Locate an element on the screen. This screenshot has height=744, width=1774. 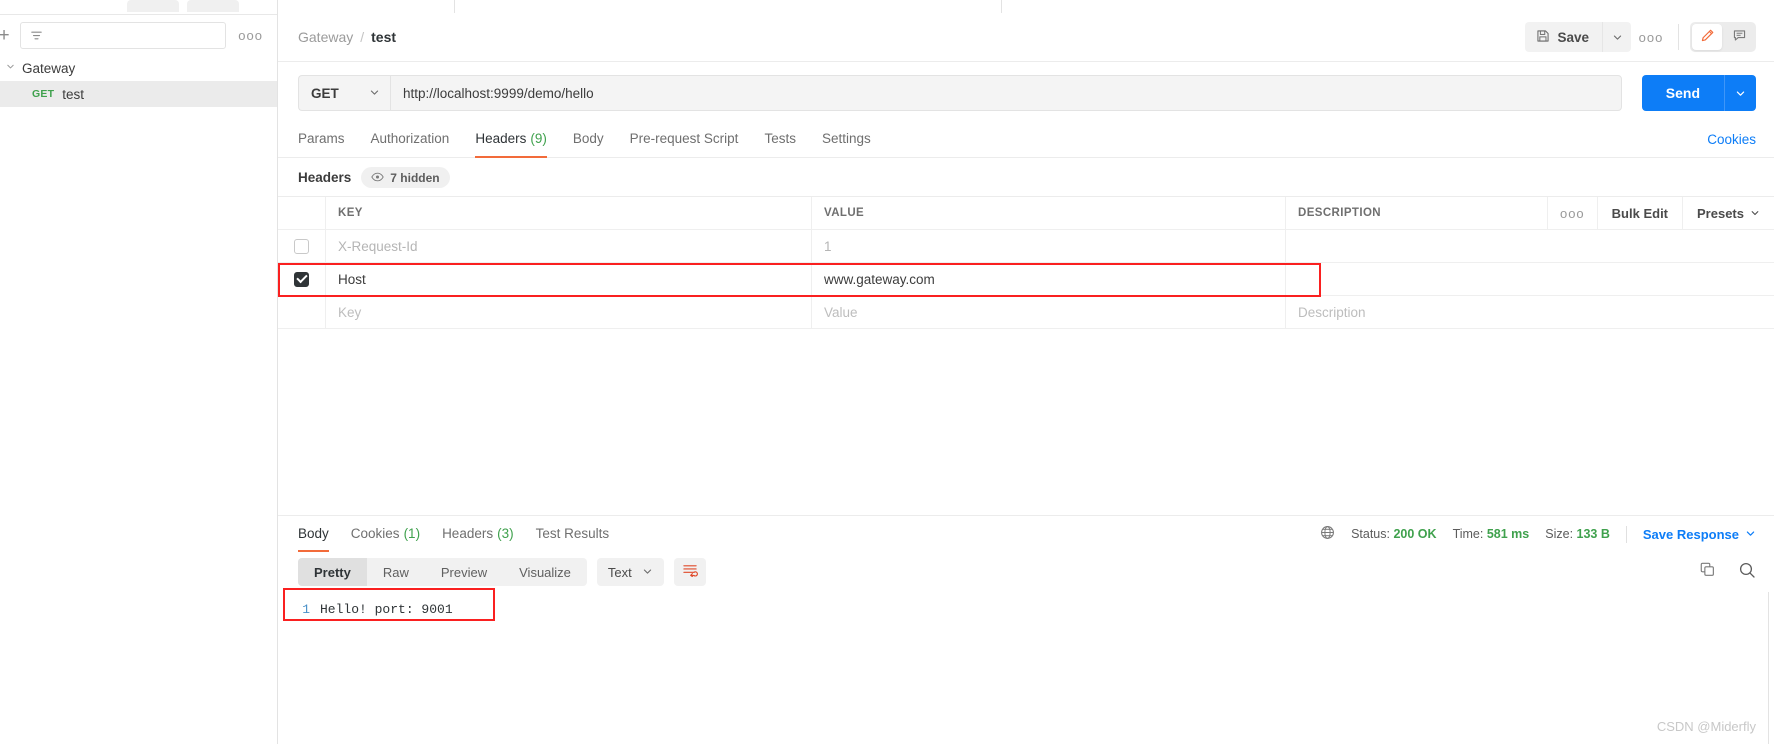
headers-more-button: ooo is located at coordinates (1571, 213).